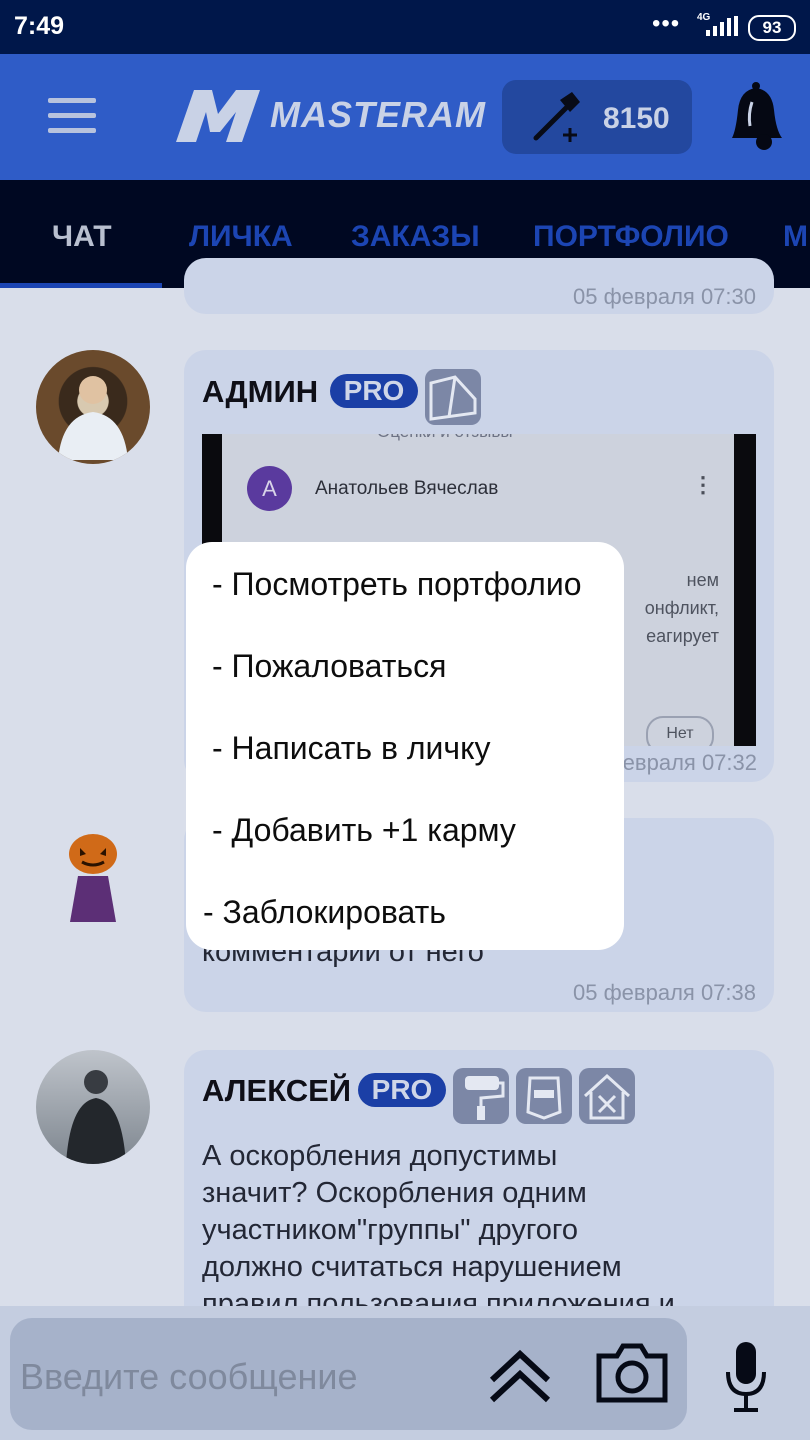 This screenshot has height=1440, width=810. I want to click on signal-icon, so click(722, 26).